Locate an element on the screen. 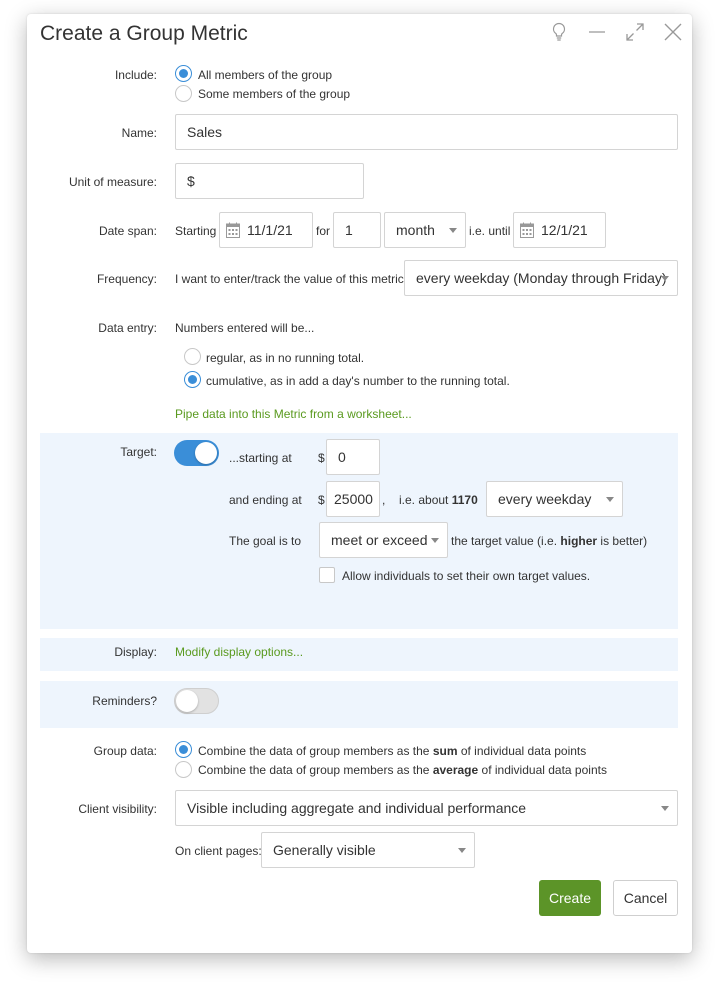 The height and width of the screenshot is (992, 718). include-some-radio is located at coordinates (183, 93).